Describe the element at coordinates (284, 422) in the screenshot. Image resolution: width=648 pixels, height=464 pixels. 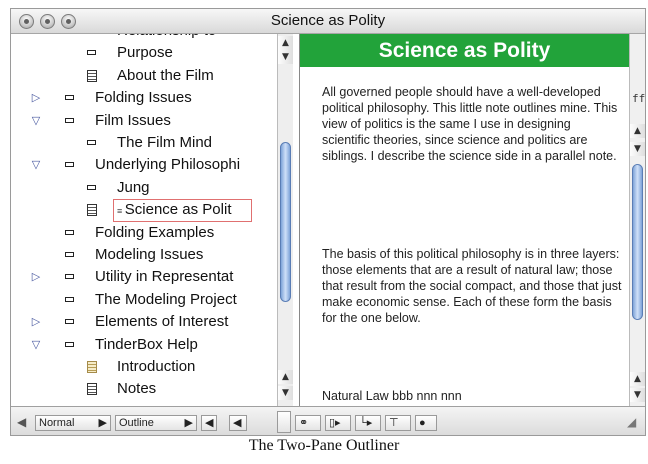
I see `pane-splitter` at that location.